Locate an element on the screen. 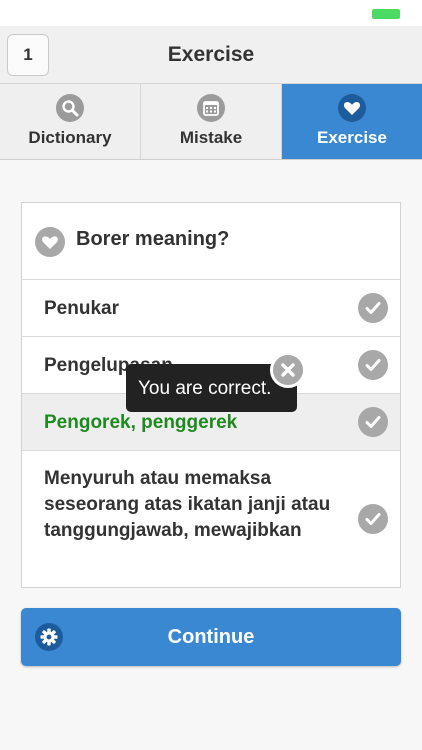  tab-mistake-label: Mistake is located at coordinates (211, 137).